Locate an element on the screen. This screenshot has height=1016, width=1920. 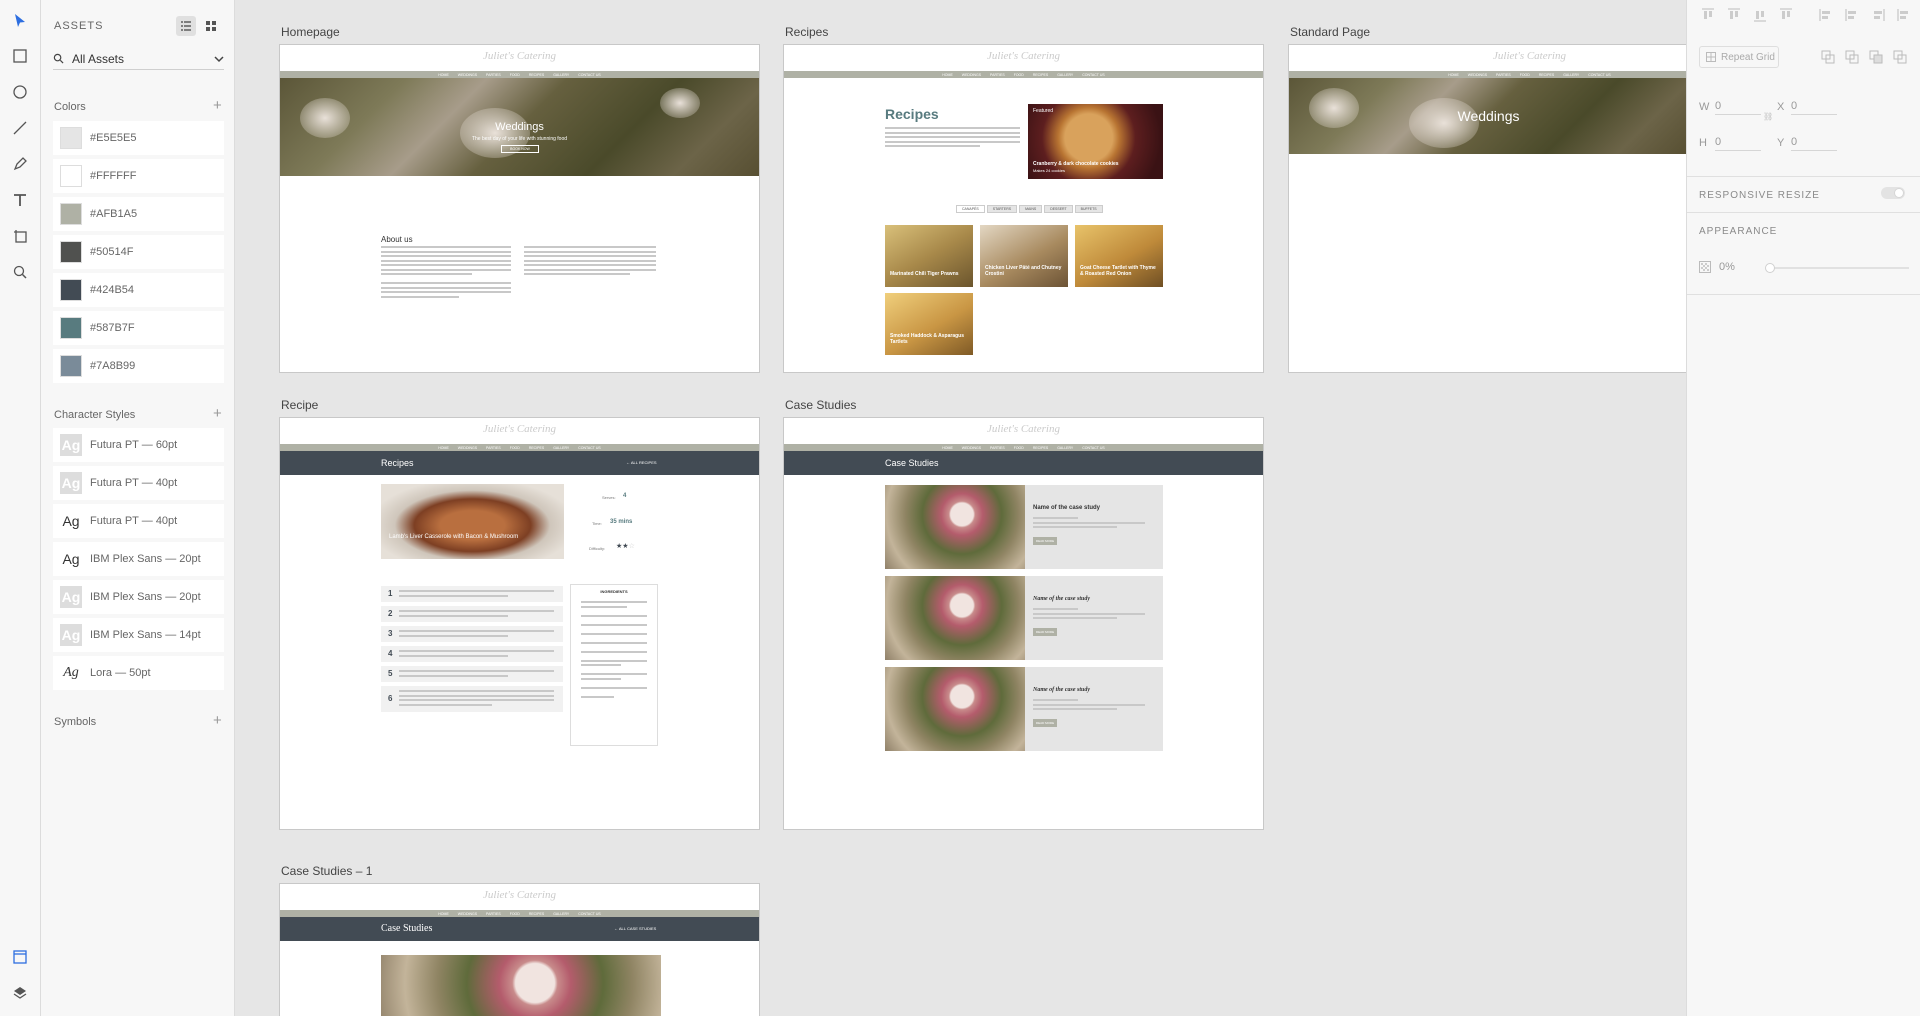
artboard-label-homepage: Homepage is located at coordinates (310, 32).